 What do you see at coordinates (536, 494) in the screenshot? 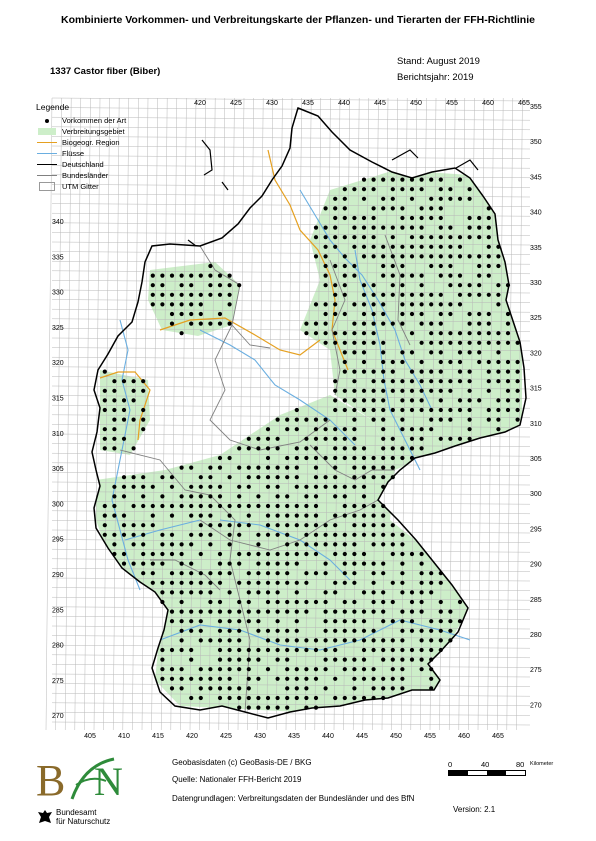
I see `grid-label-right: 300` at bounding box center [536, 494].